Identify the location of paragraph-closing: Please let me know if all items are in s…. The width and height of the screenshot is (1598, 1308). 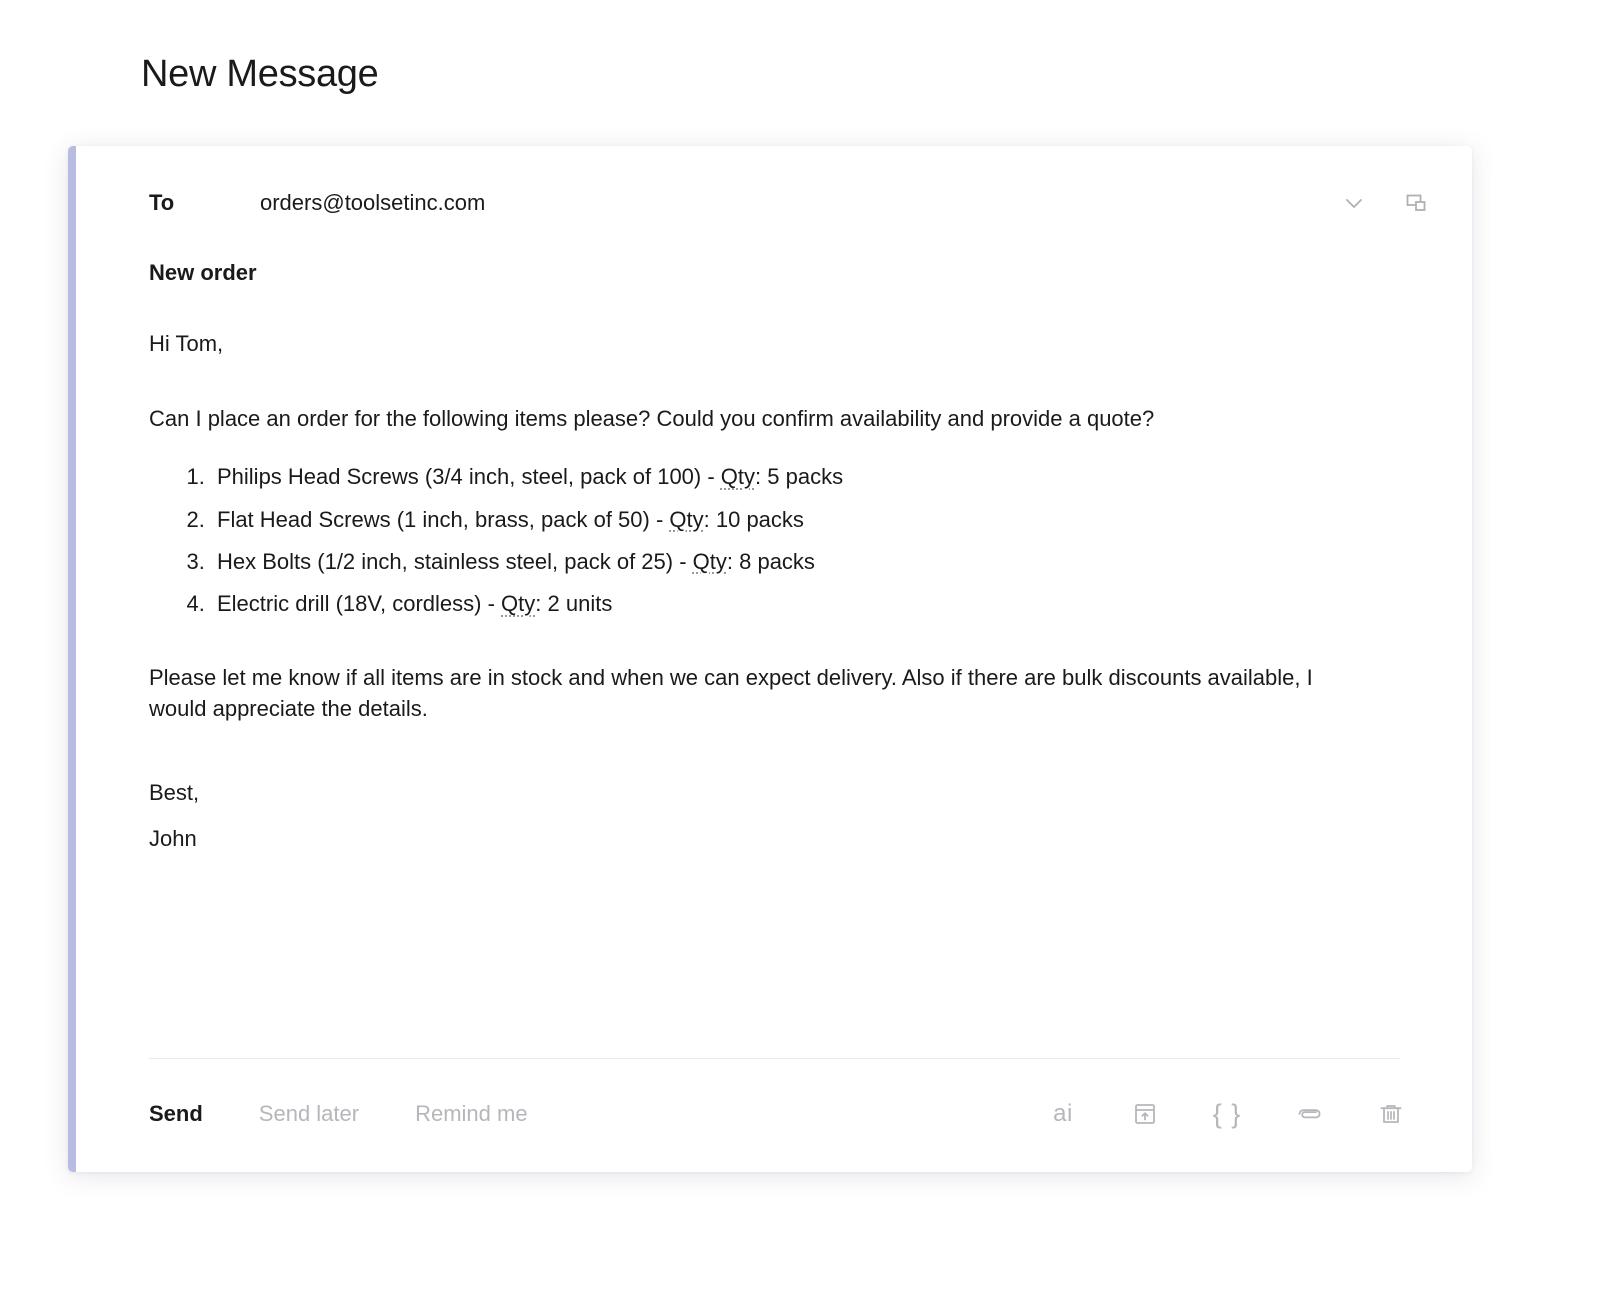
(731, 692).